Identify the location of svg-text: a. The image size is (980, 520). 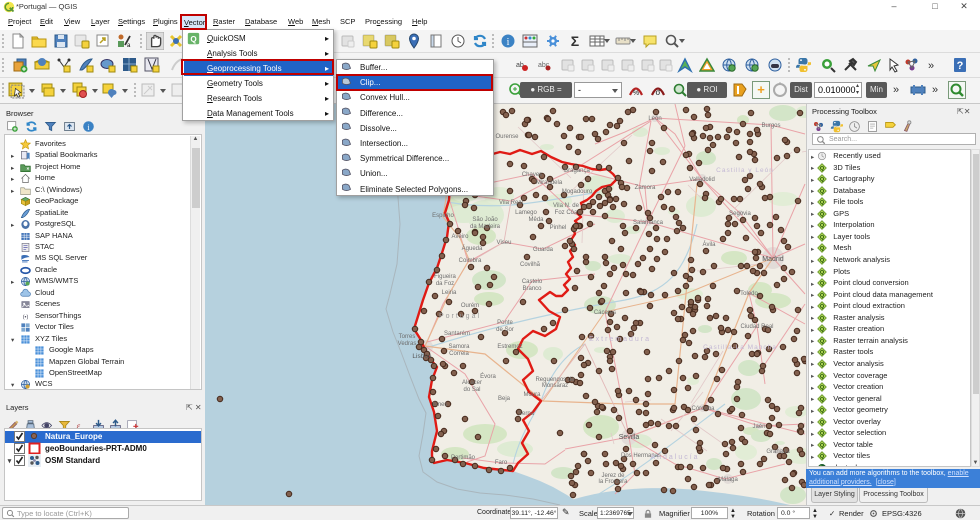
(129, 46).